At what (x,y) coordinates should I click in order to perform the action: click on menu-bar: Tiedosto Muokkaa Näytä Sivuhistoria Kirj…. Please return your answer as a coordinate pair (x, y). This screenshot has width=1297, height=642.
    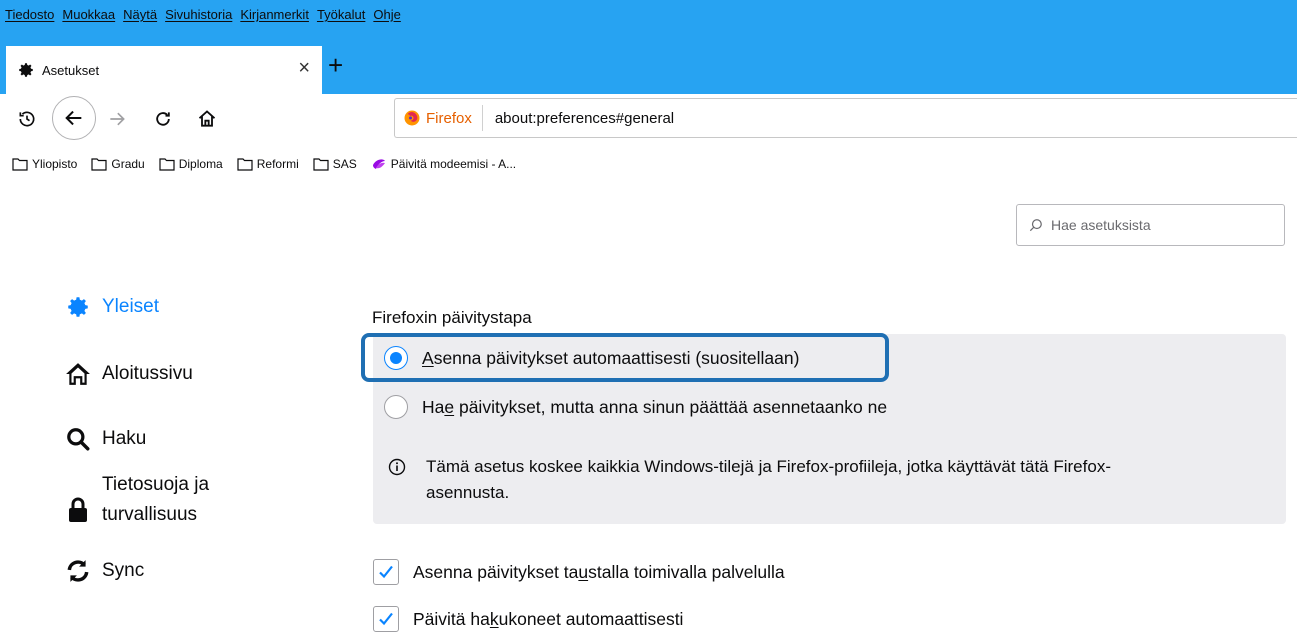
    Looking at the image, I should click on (648, 18).